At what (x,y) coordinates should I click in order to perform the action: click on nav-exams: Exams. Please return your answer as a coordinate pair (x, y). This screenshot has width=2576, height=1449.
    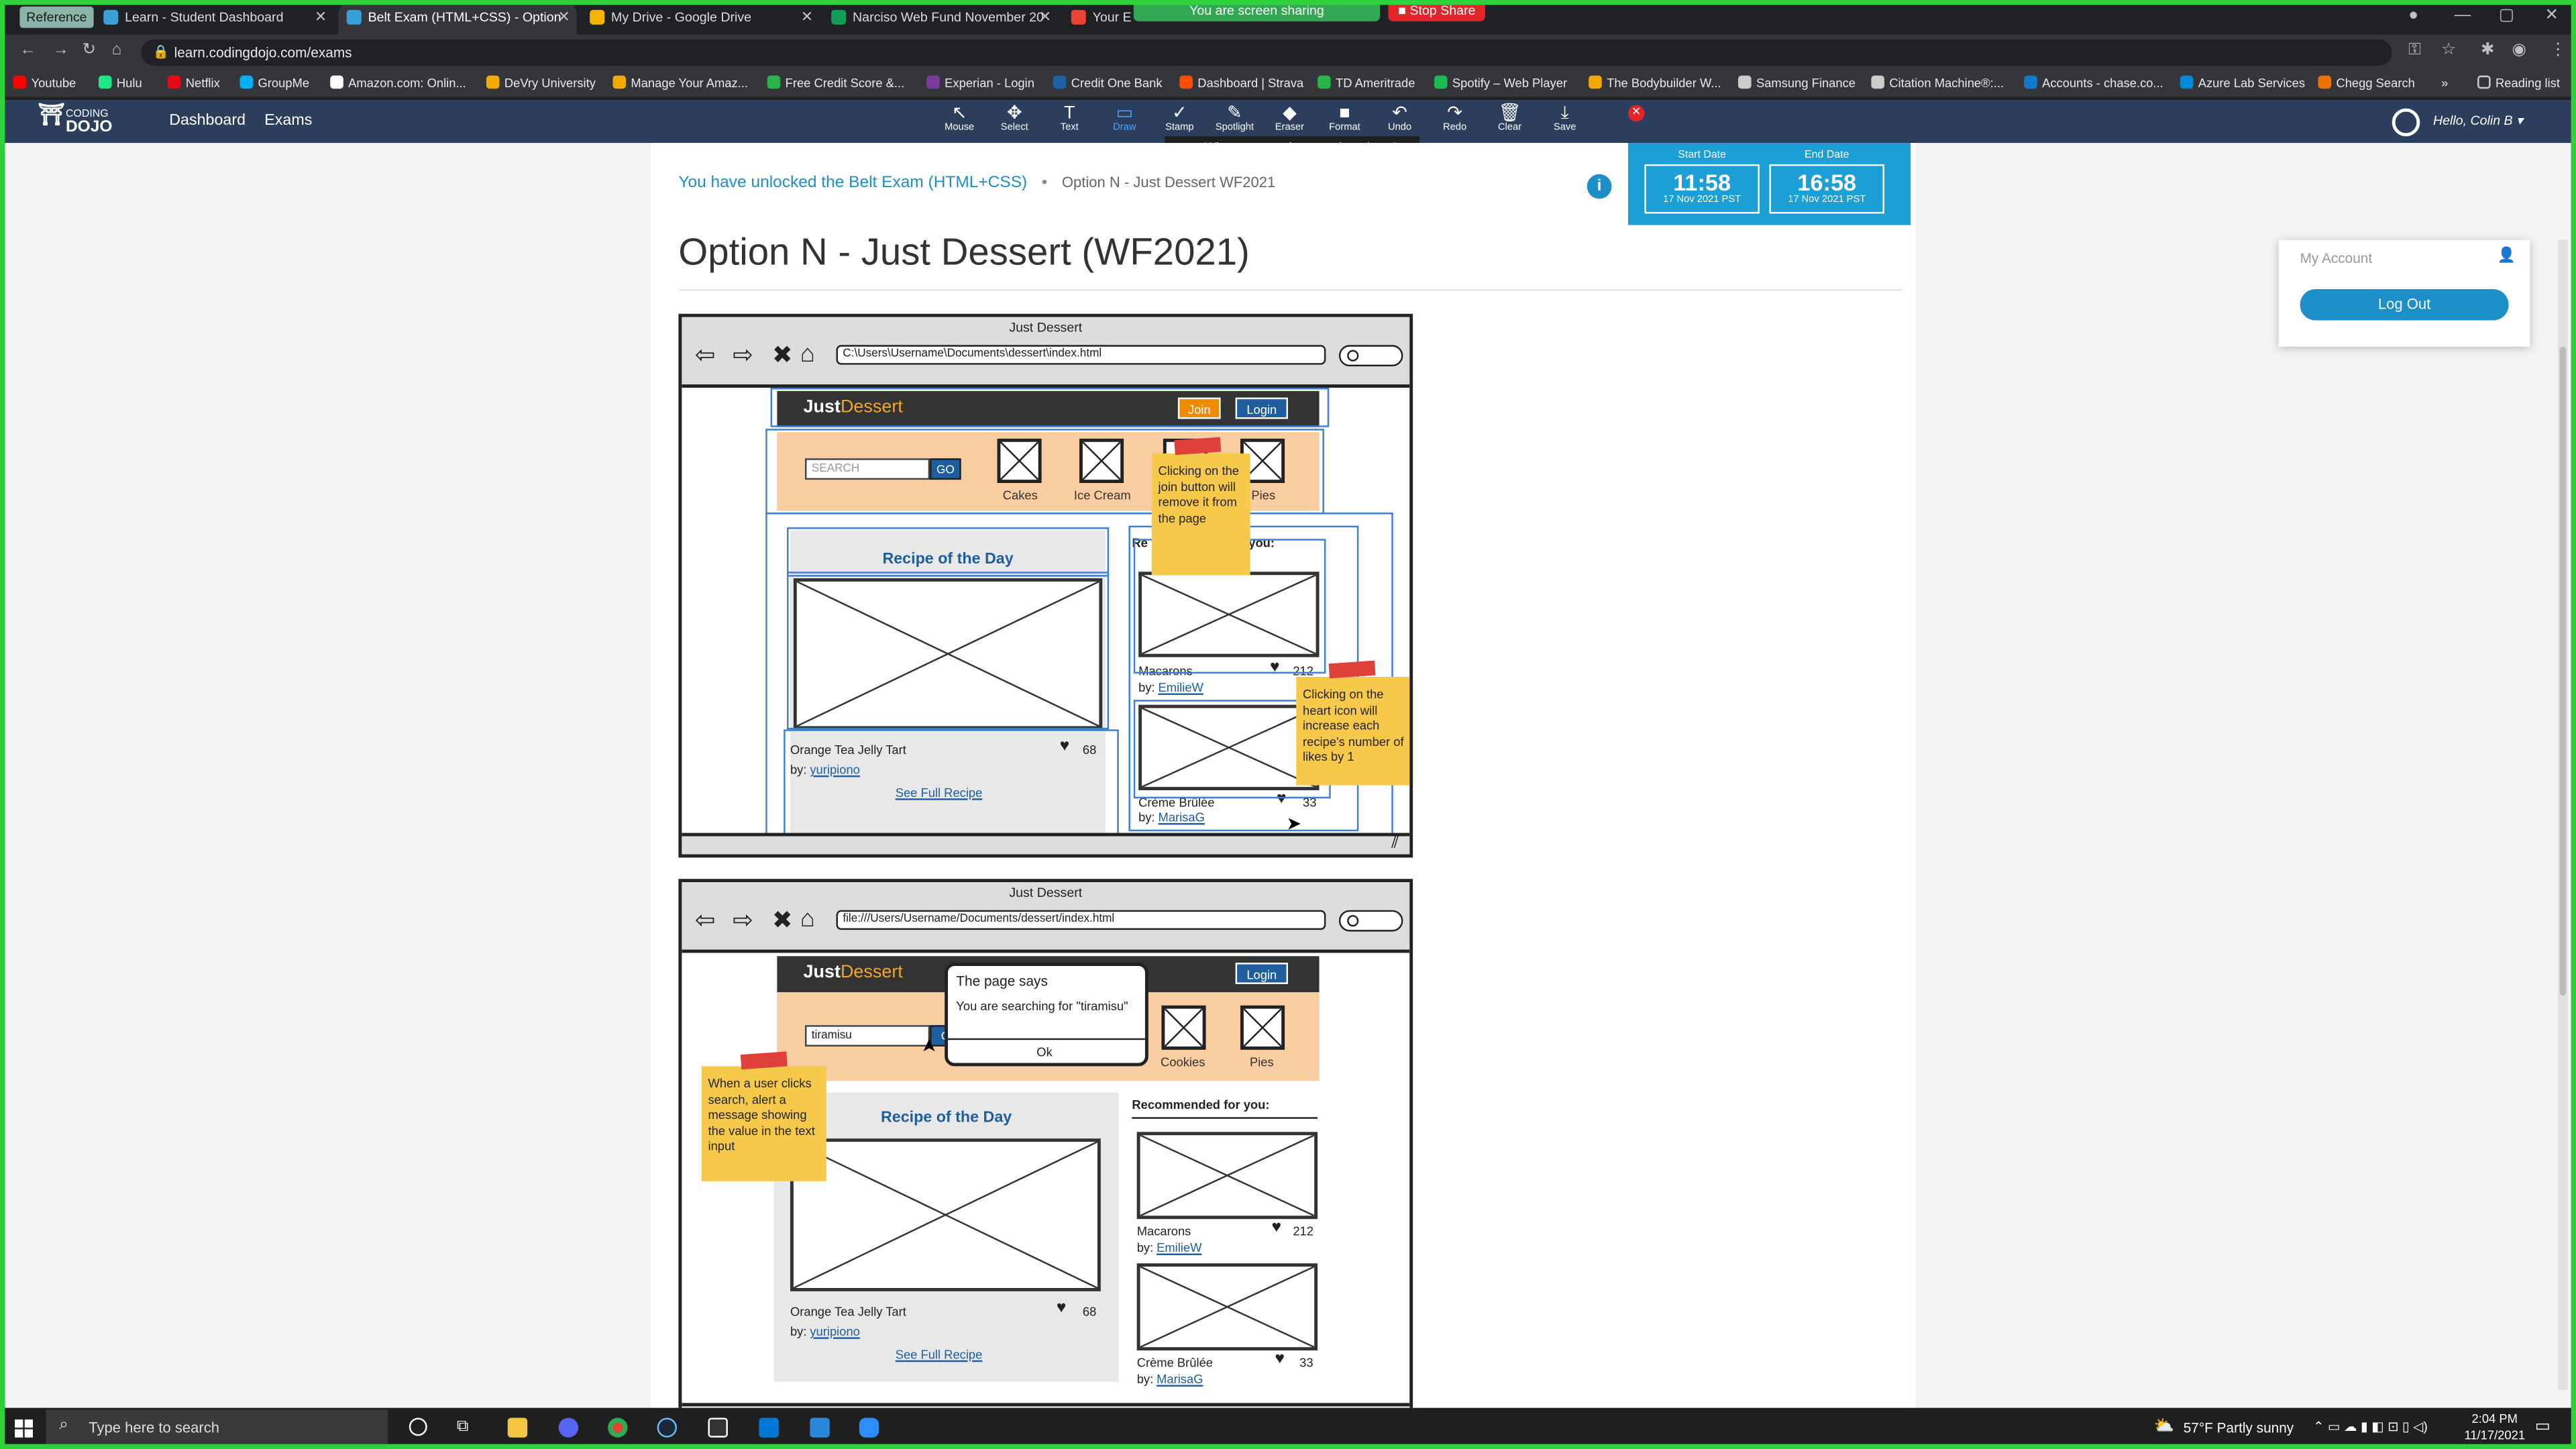
    Looking at the image, I should click on (288, 121).